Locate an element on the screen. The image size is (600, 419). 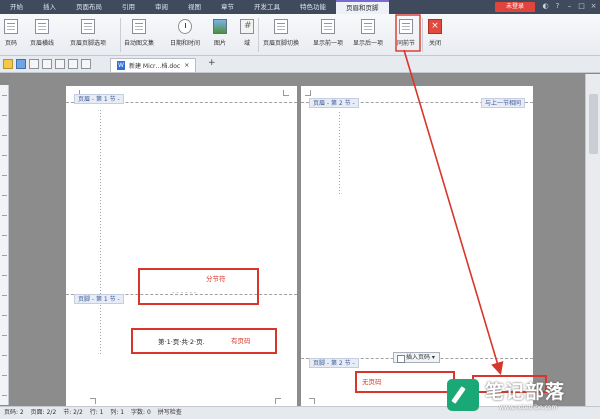
close-window-icon: × is located at coordinates (593, 6).